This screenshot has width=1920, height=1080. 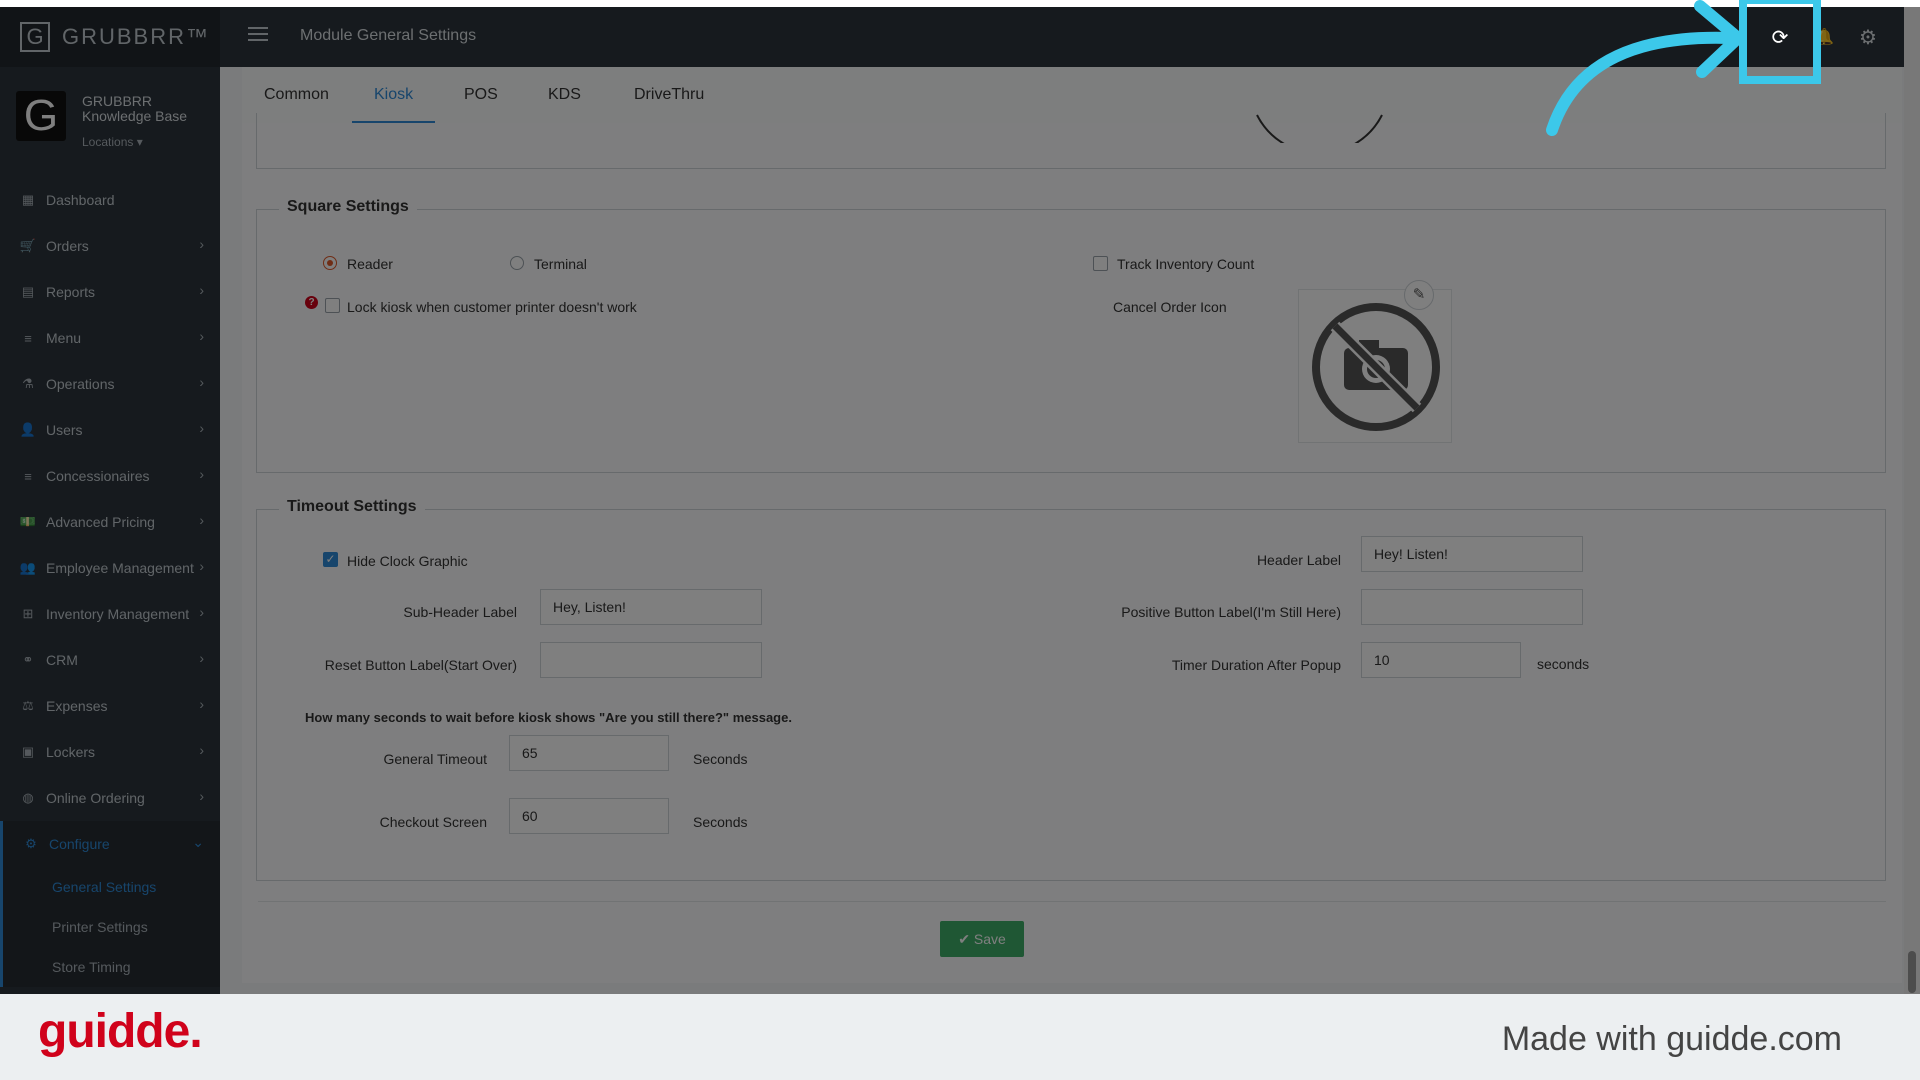 I want to click on sidebar-item-advanced-pricing: 💵 Advanced Pricing ›, so click(x=110, y=522).